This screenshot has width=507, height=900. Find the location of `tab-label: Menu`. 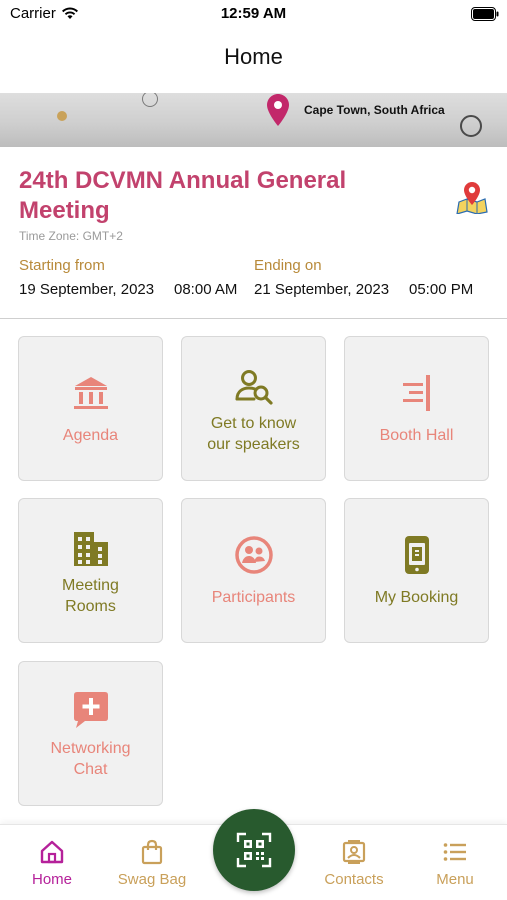

tab-label: Menu is located at coordinates (455, 879).